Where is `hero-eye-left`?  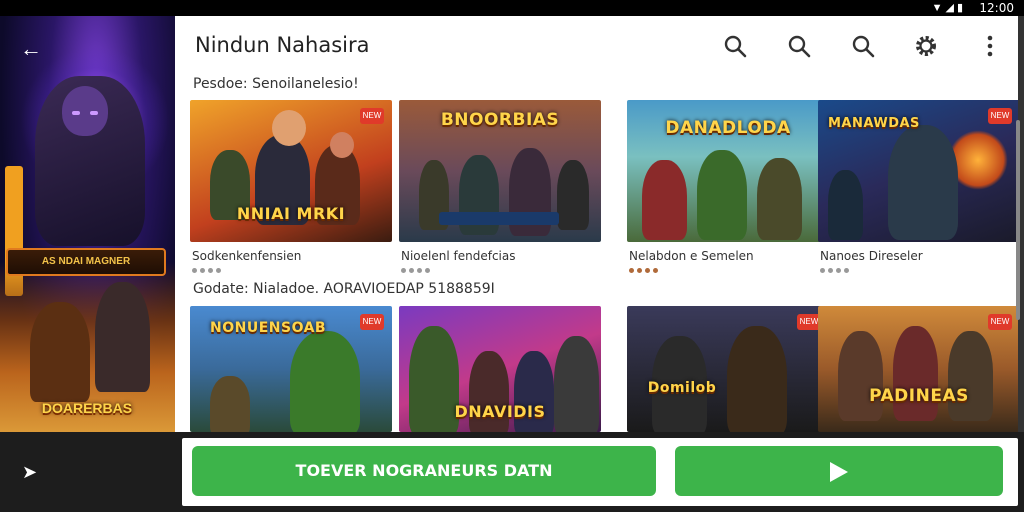 hero-eye-left is located at coordinates (76, 113).